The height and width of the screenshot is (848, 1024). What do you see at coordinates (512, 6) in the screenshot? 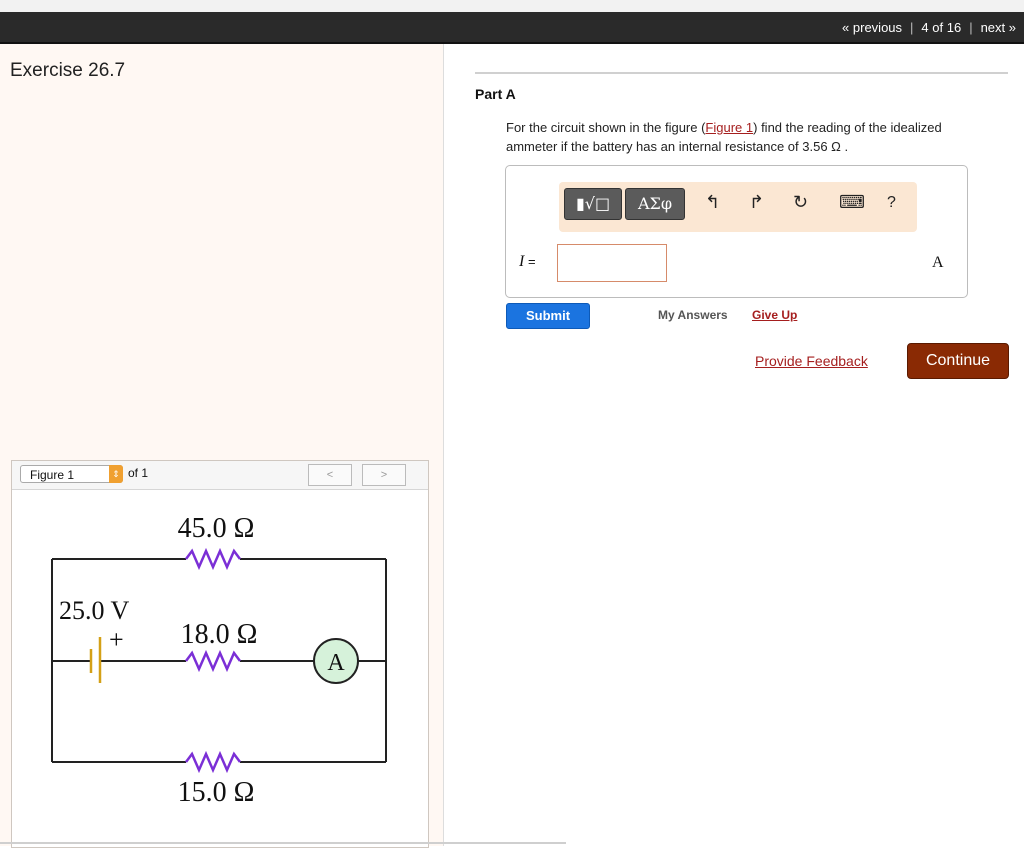
I see `top-strip` at bounding box center [512, 6].